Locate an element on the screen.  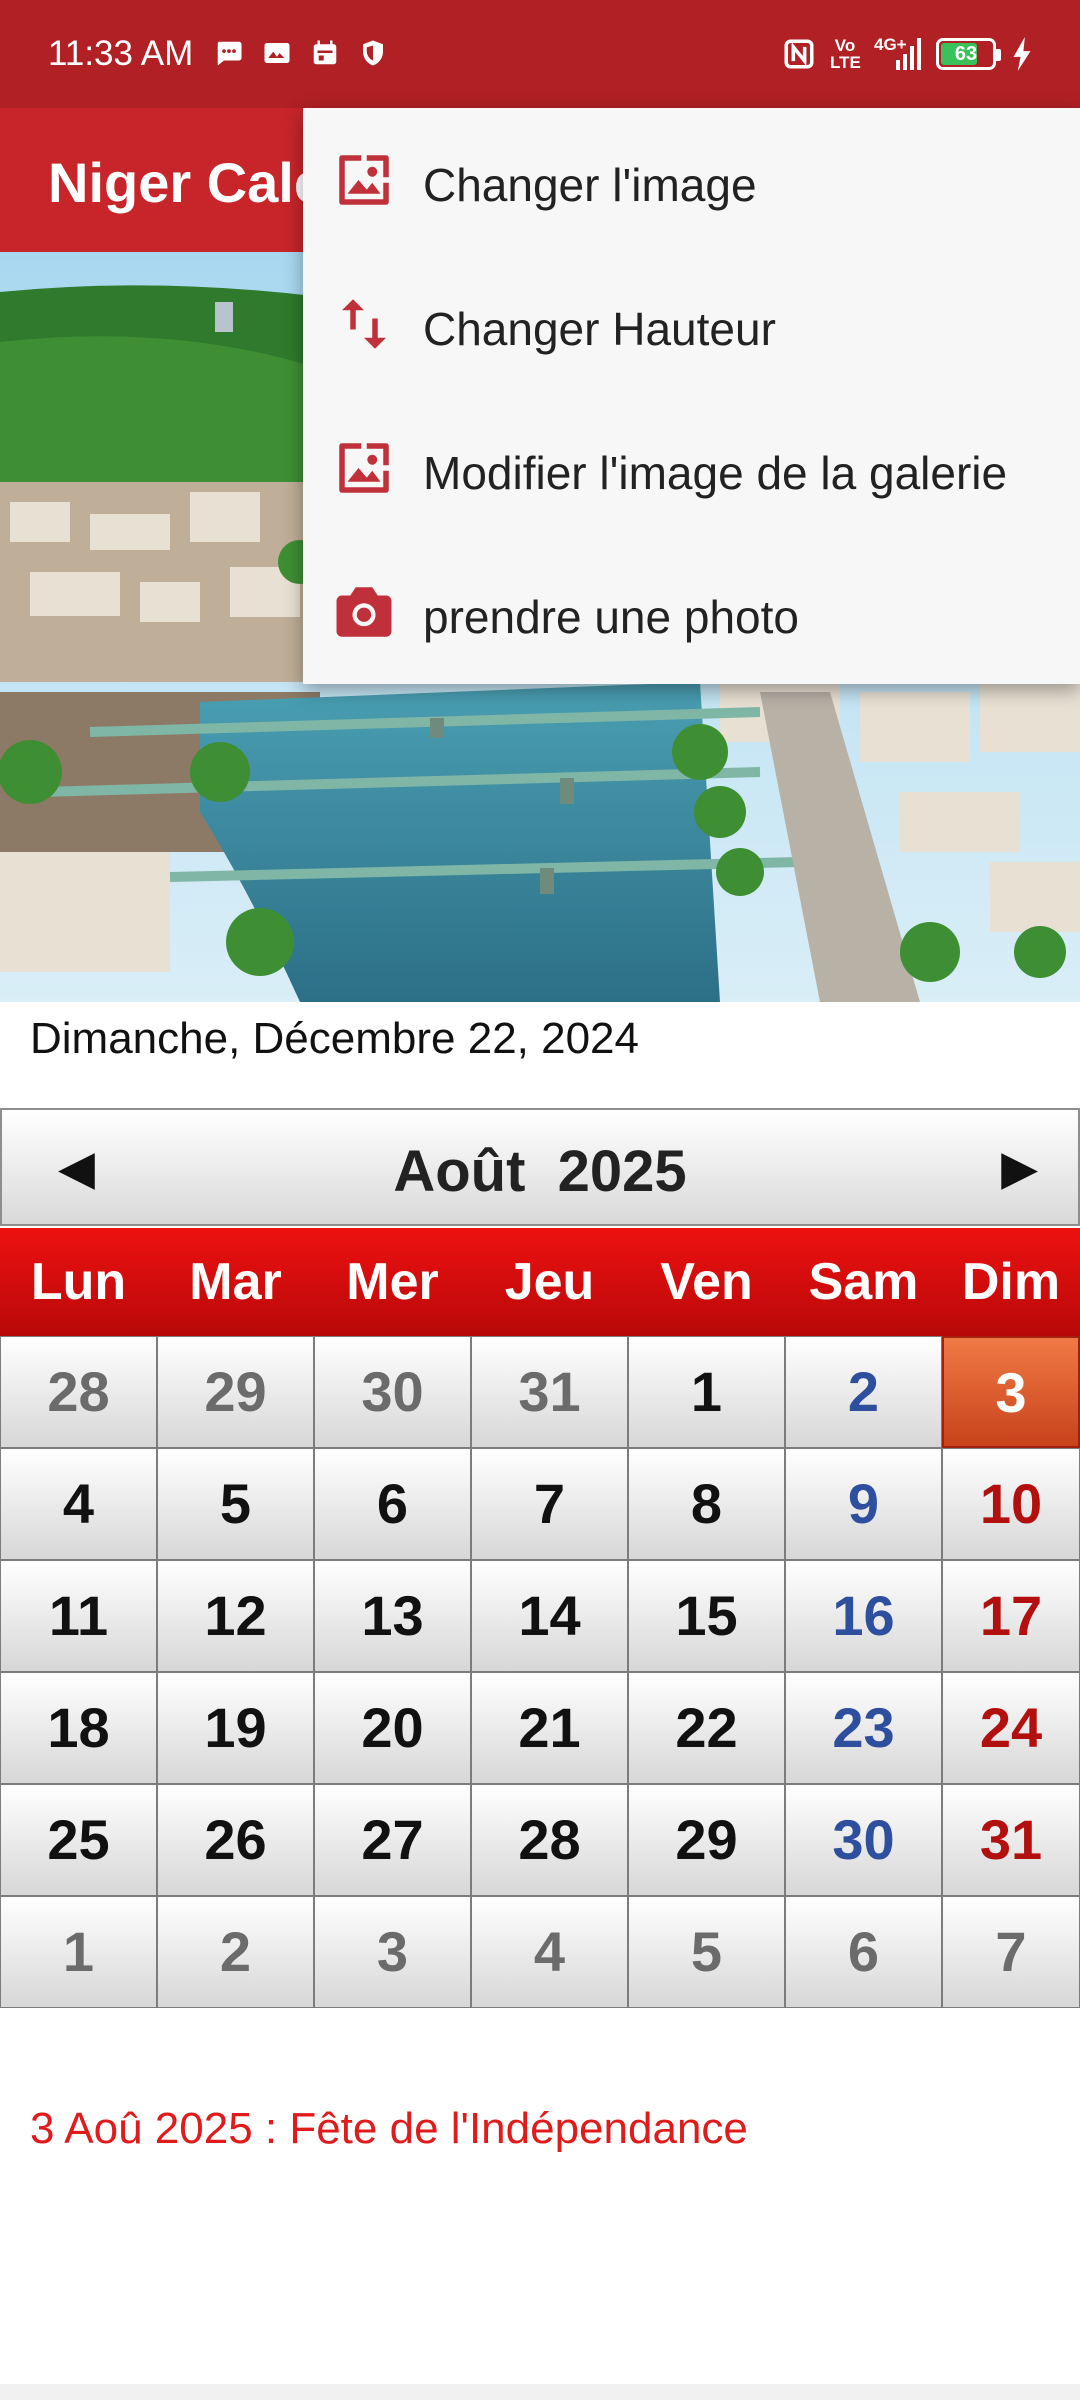
weekday-label: Sam is located at coordinates (863, 1282).